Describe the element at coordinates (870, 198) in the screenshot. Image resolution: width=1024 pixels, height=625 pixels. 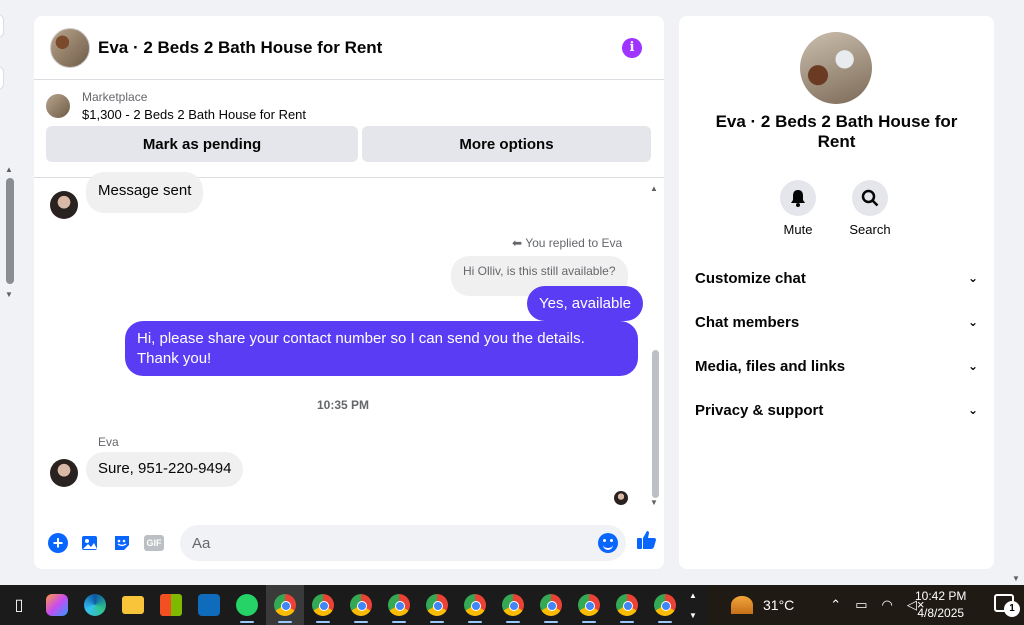
I see `search-icon` at that location.